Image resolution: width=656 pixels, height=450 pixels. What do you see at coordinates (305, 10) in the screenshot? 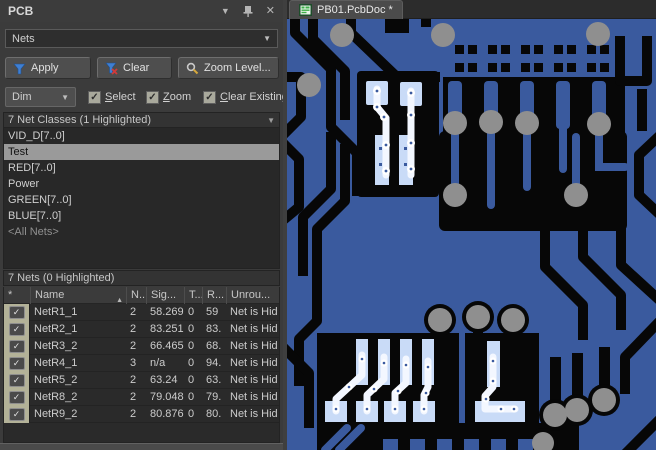
I see `pcbdoc-file-icon` at bounding box center [305, 10].